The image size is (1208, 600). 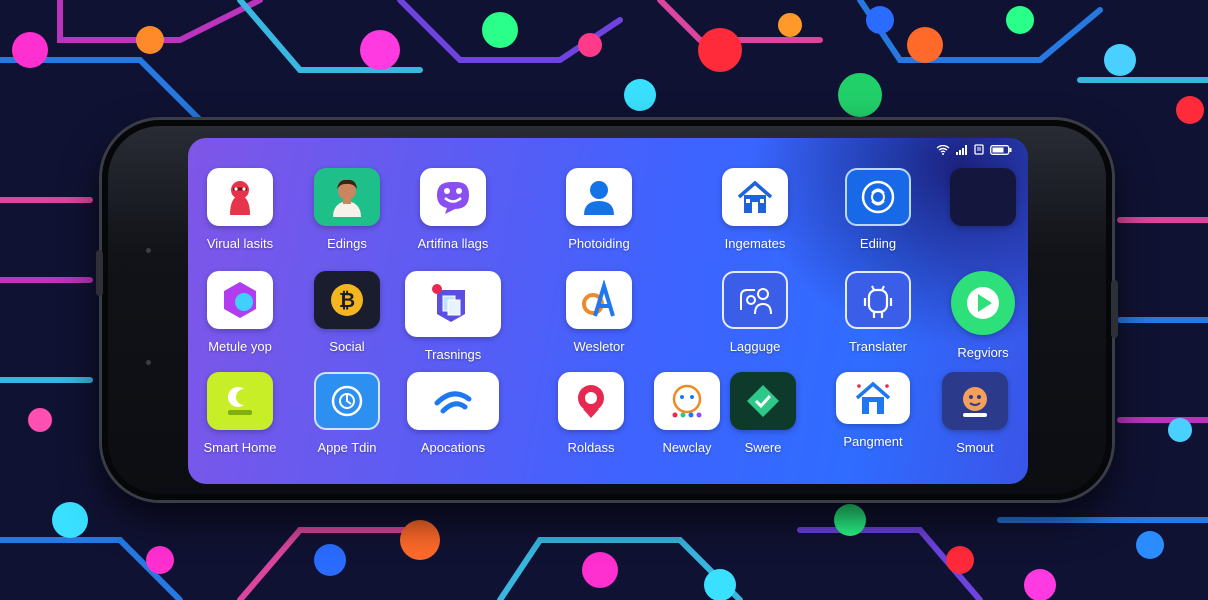 What do you see at coordinates (99, 273) in the screenshot?
I see `volume-button` at bounding box center [99, 273].